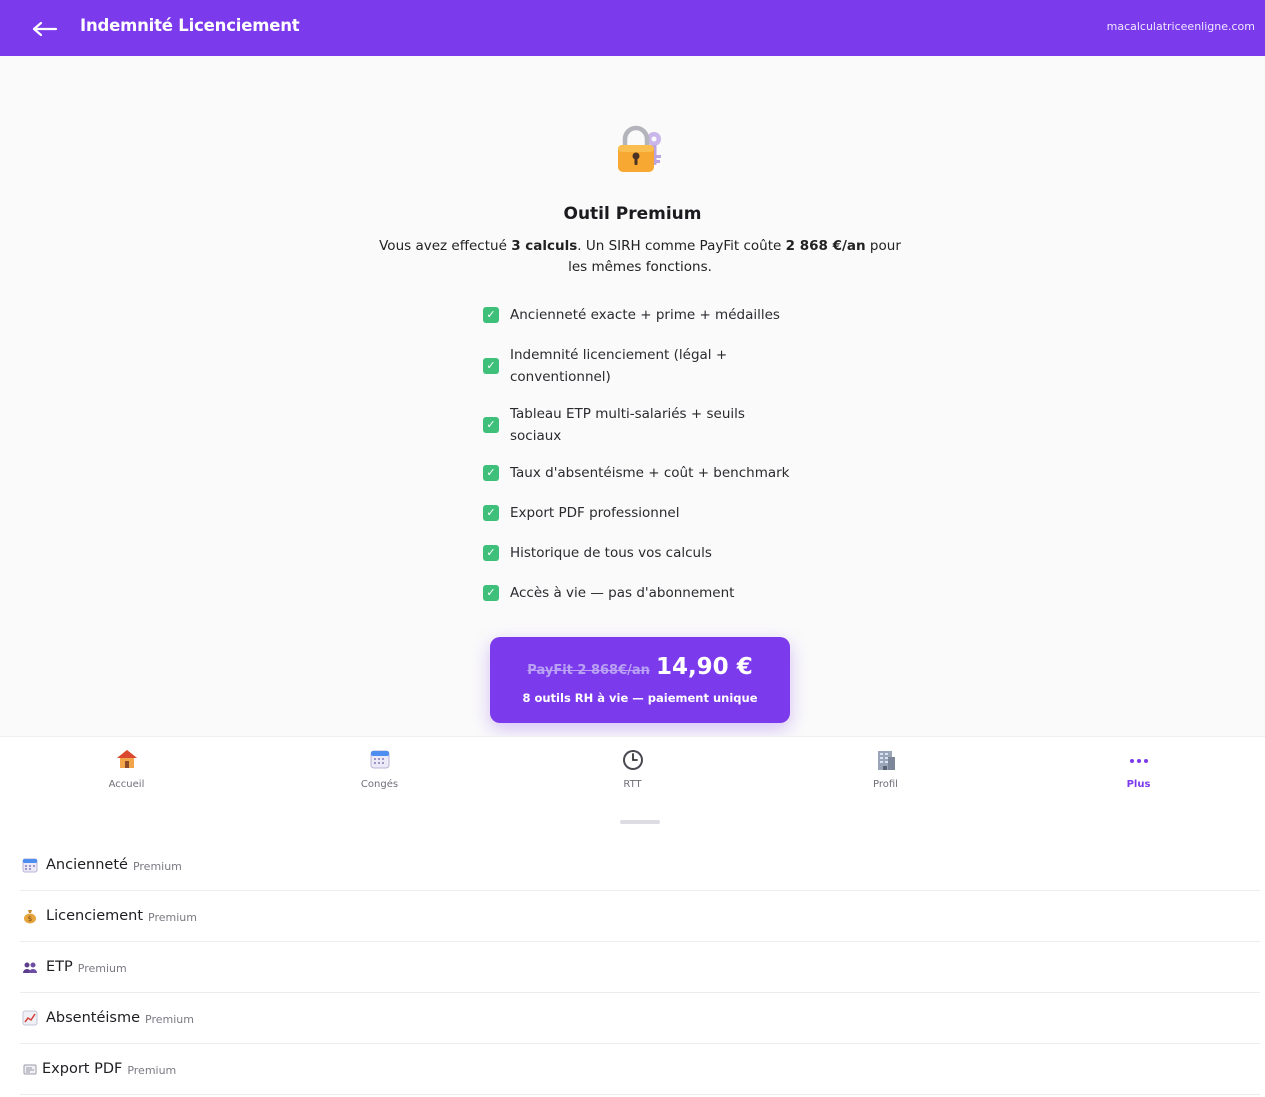  What do you see at coordinates (445, 246) in the screenshot?
I see `subtitle-text: Vous avez effectué` at bounding box center [445, 246].